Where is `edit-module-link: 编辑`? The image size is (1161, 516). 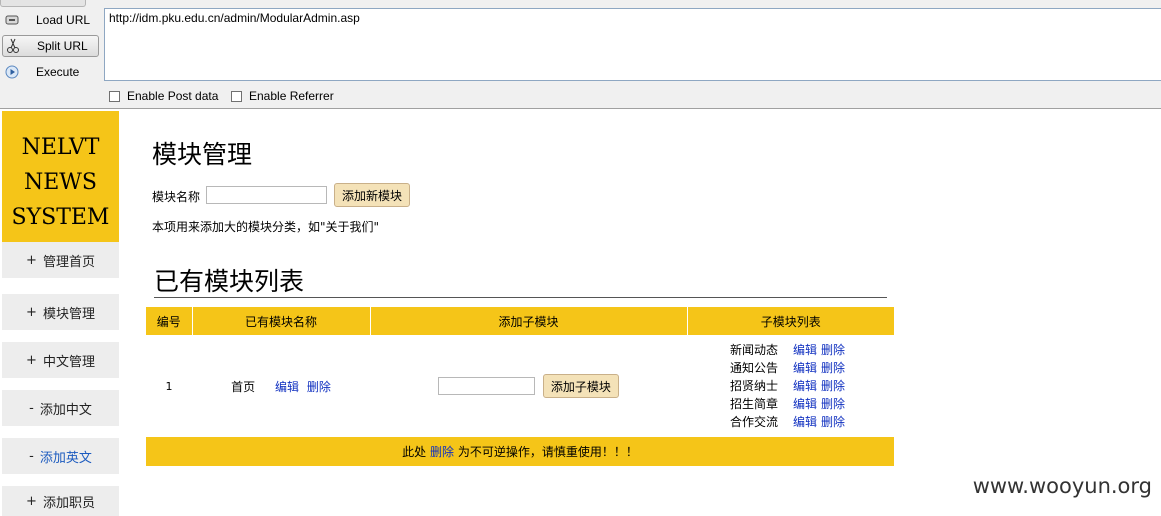 edit-module-link: 编辑 is located at coordinates (287, 387).